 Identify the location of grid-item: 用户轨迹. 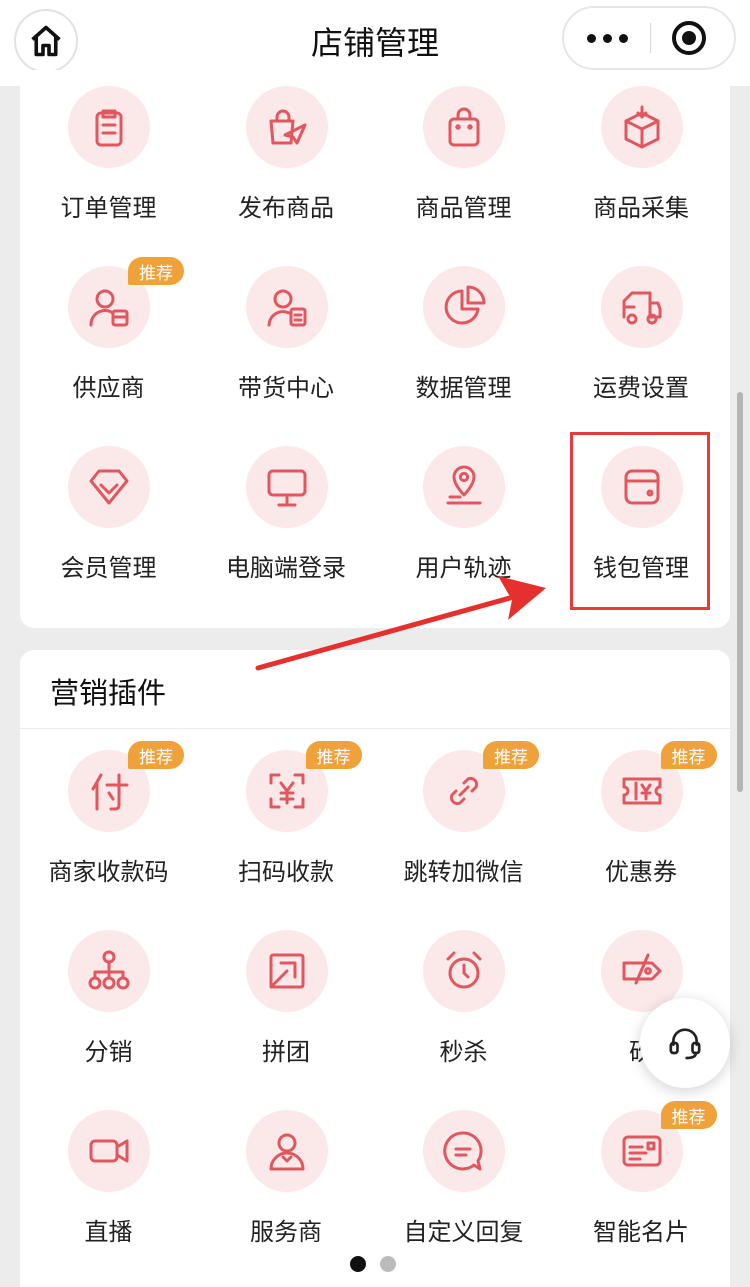
(463, 536).